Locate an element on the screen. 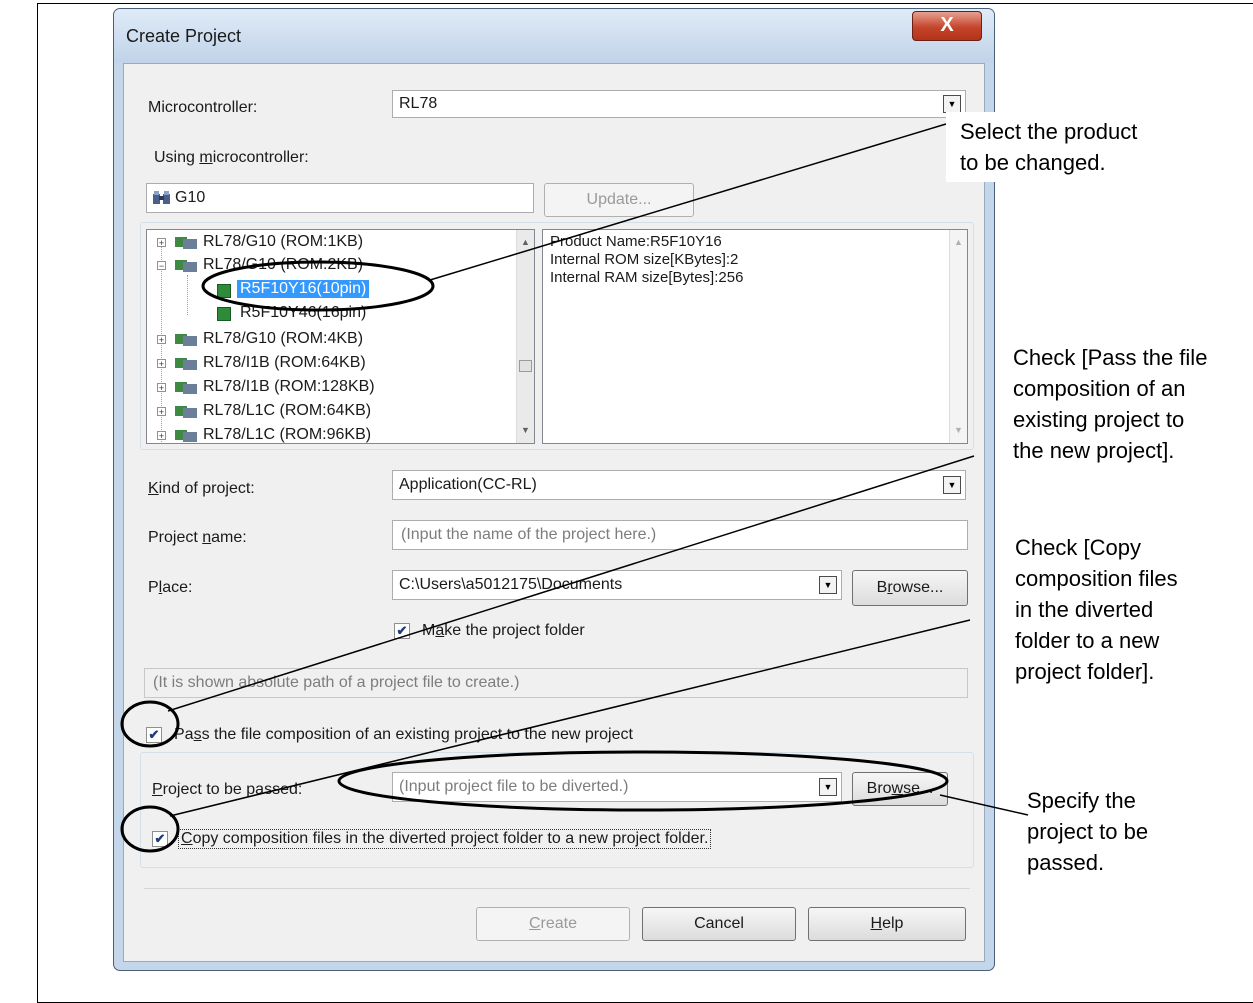 This screenshot has height=1003, width=1253. annotation-select-product: Select the product to be changed. is located at coordinates (1049, 147).